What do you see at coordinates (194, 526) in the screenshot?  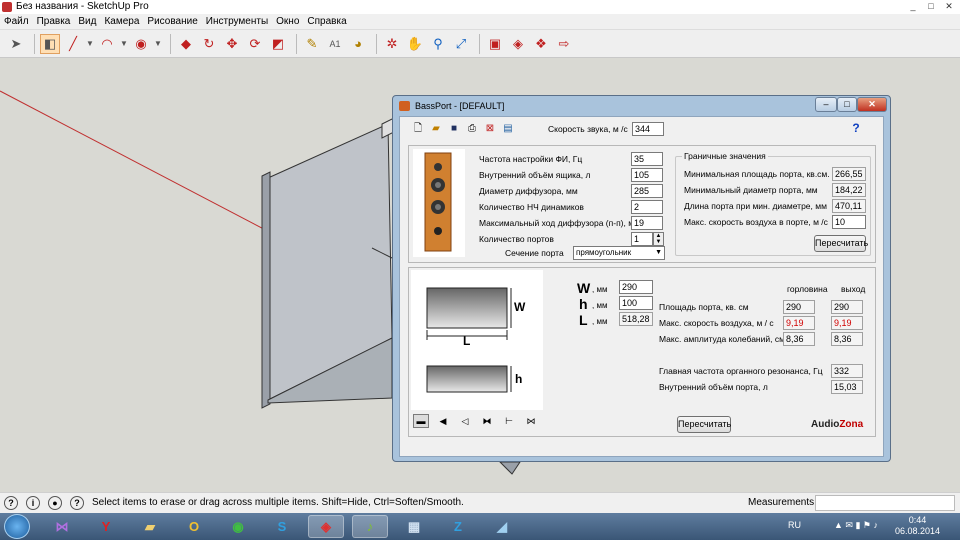 I see `opera-icon: O` at bounding box center [194, 526].